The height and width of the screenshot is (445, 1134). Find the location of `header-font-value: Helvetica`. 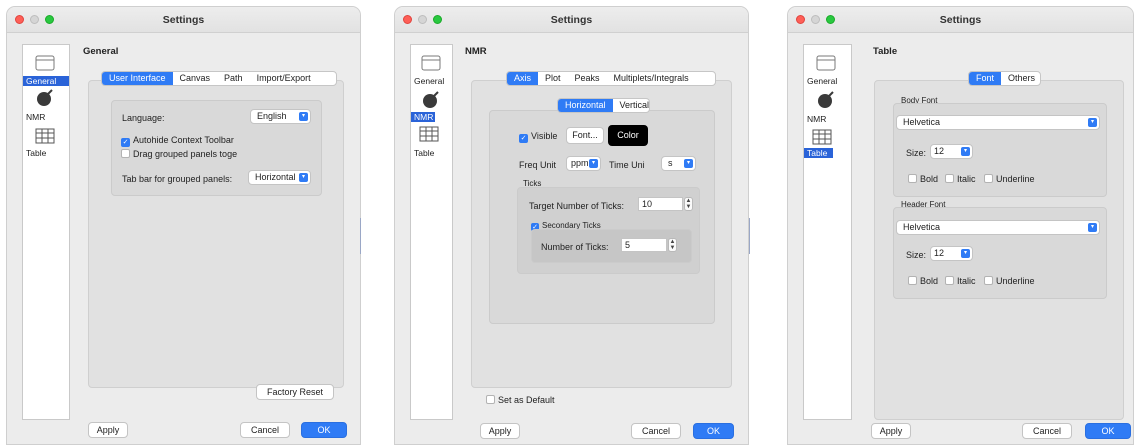

header-font-value: Helvetica is located at coordinates (922, 227).